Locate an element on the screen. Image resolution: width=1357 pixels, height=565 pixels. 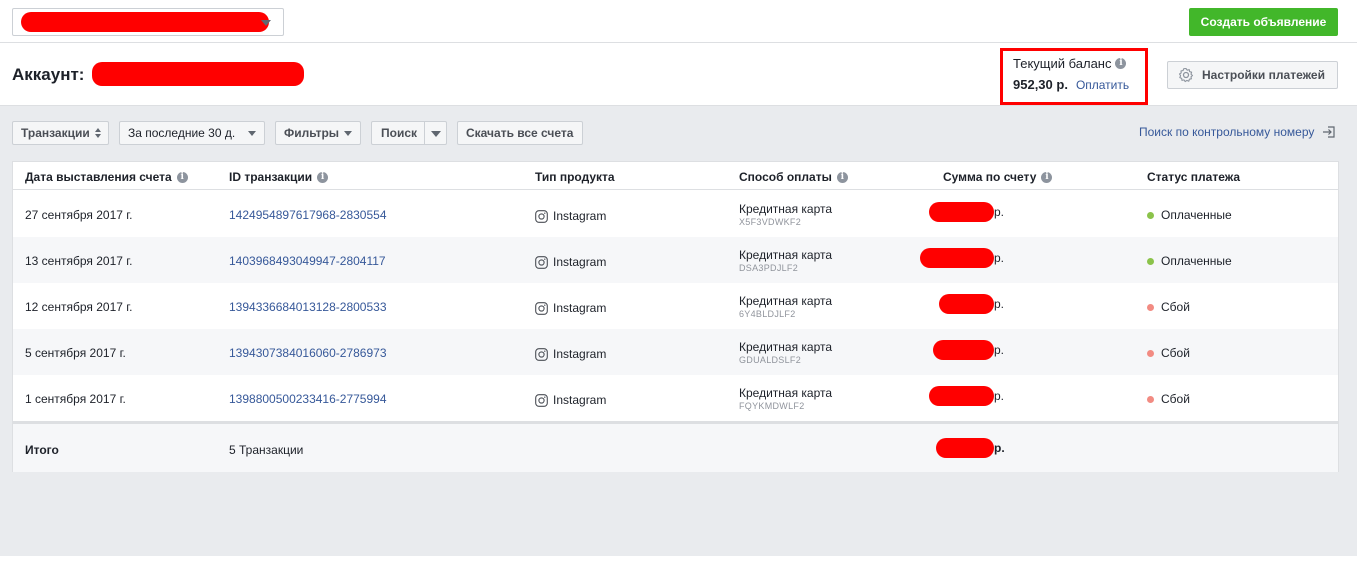
total-count: 5 Транзакции is located at coordinates (266, 450).